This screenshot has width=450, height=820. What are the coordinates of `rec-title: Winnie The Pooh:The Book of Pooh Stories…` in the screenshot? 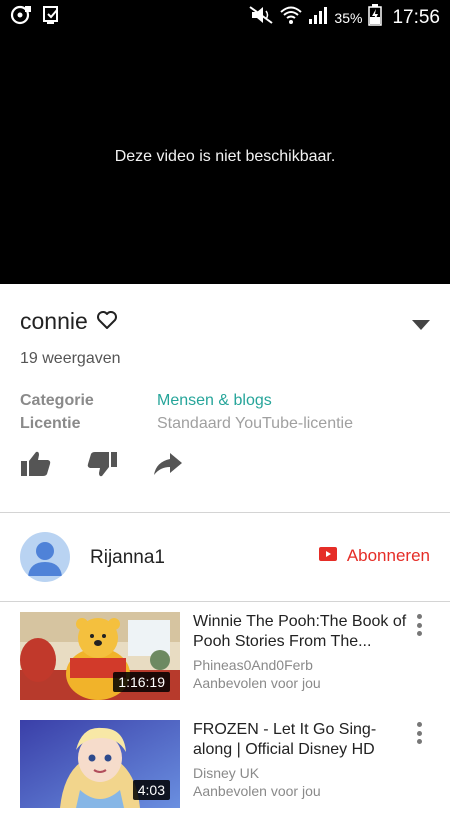 It's located at (302, 632).